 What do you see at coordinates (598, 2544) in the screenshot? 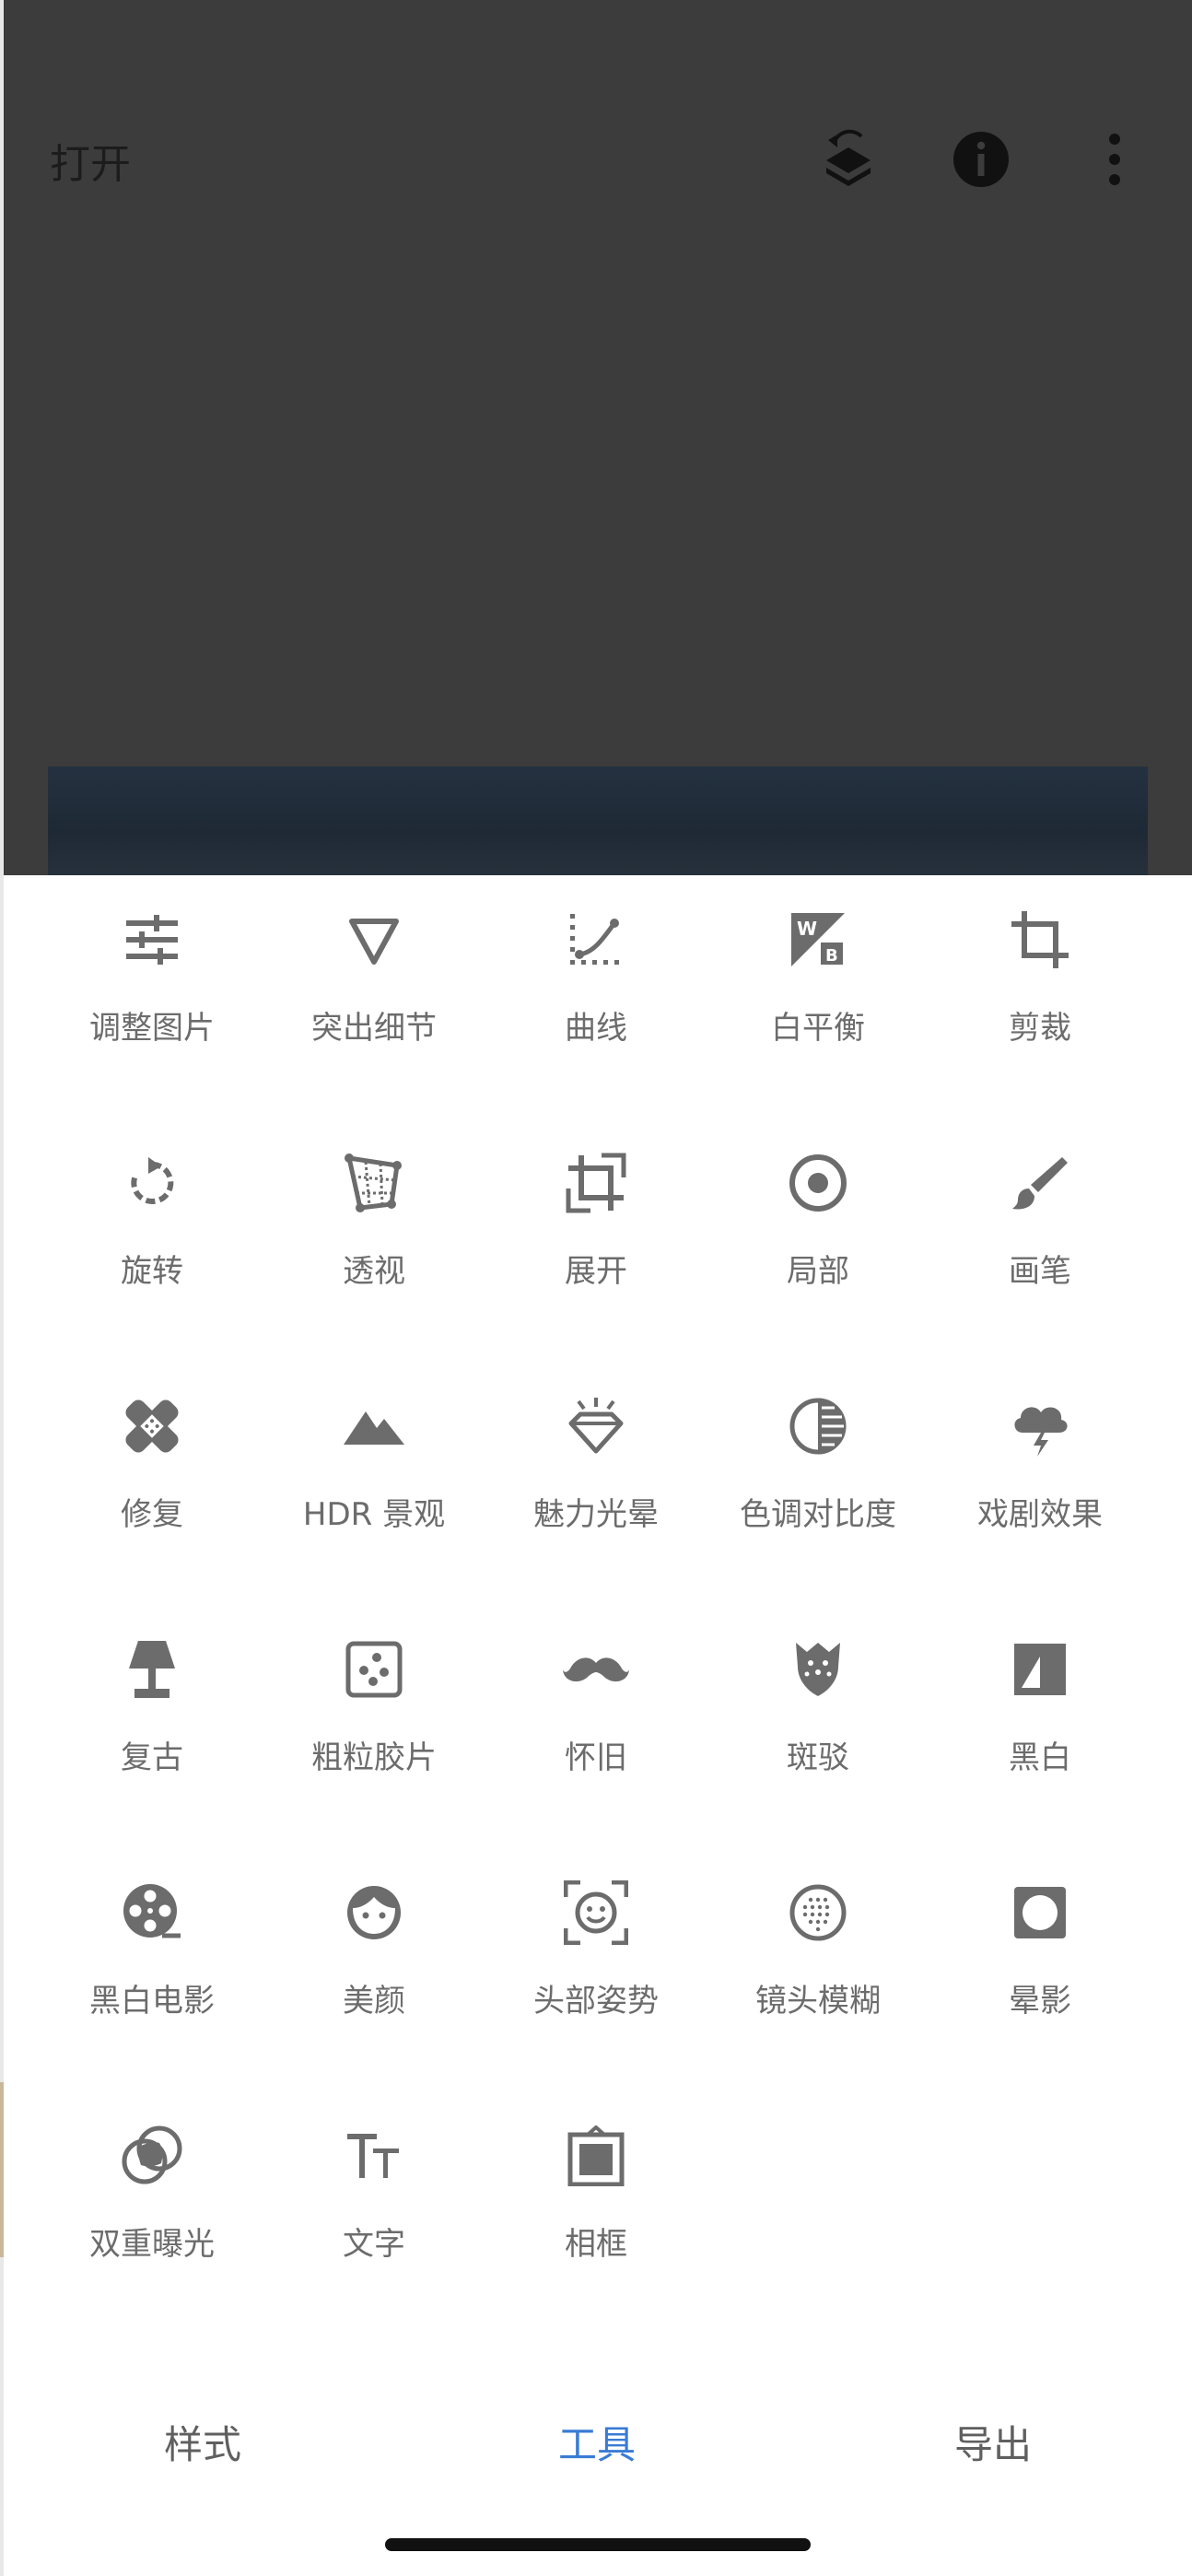
I see `home-indicator` at bounding box center [598, 2544].